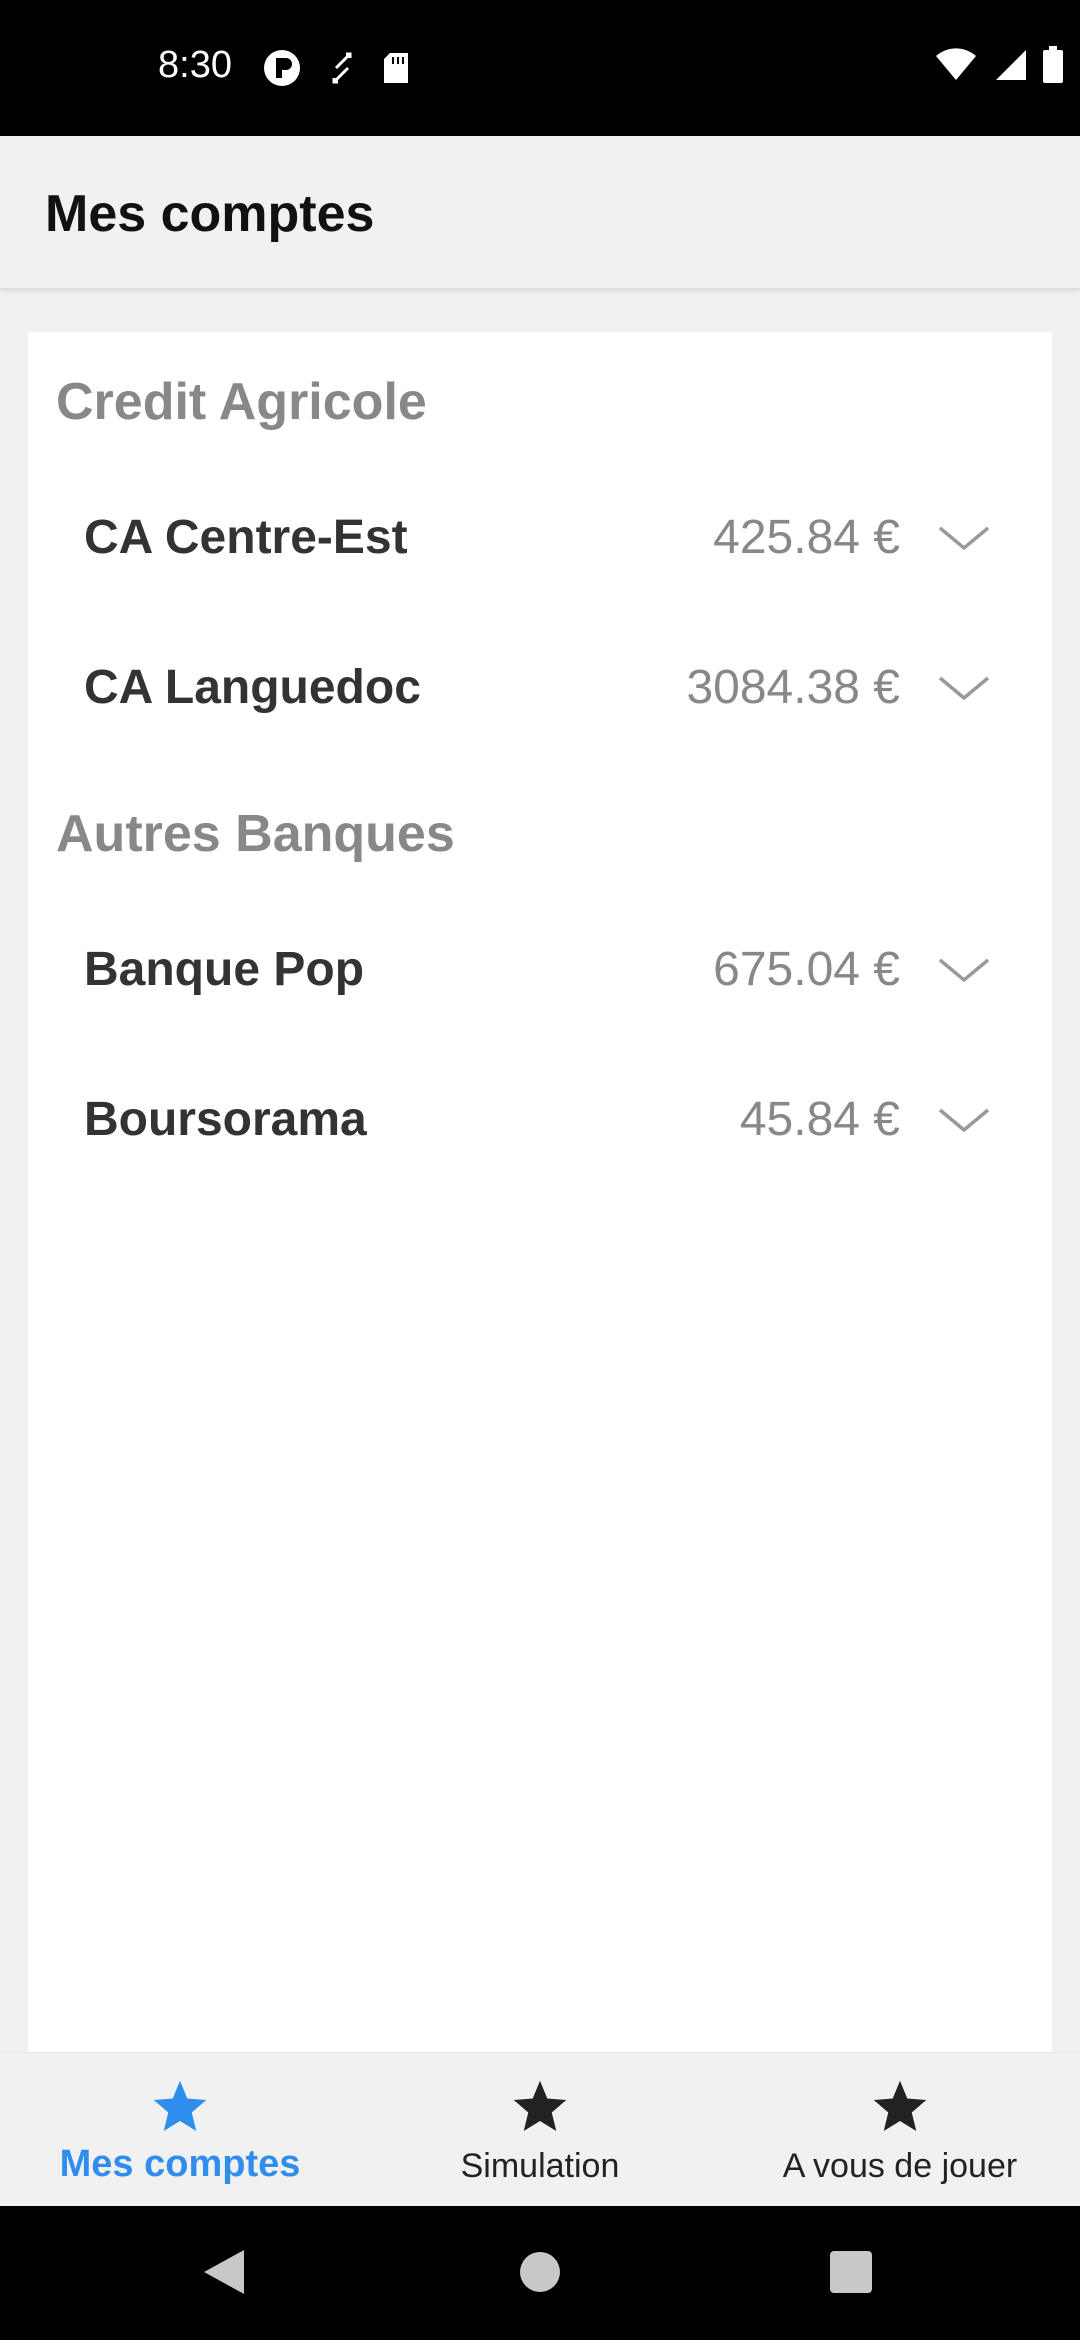 The image size is (1080, 2340). I want to click on account-row-boursorama: Boursorama 45.84 €, so click(540, 1122).